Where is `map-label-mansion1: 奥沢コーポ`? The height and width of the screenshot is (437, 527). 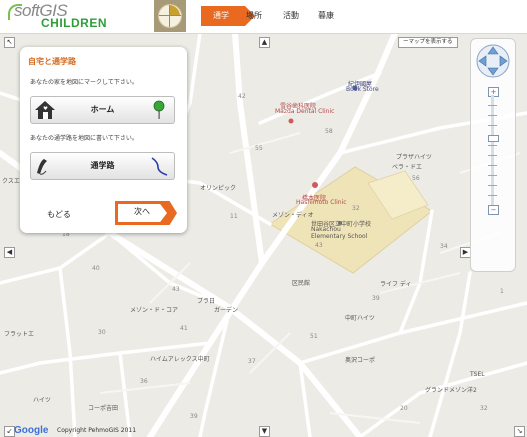 map-label-mansion1: 奥沢コーポ is located at coordinates (360, 360).